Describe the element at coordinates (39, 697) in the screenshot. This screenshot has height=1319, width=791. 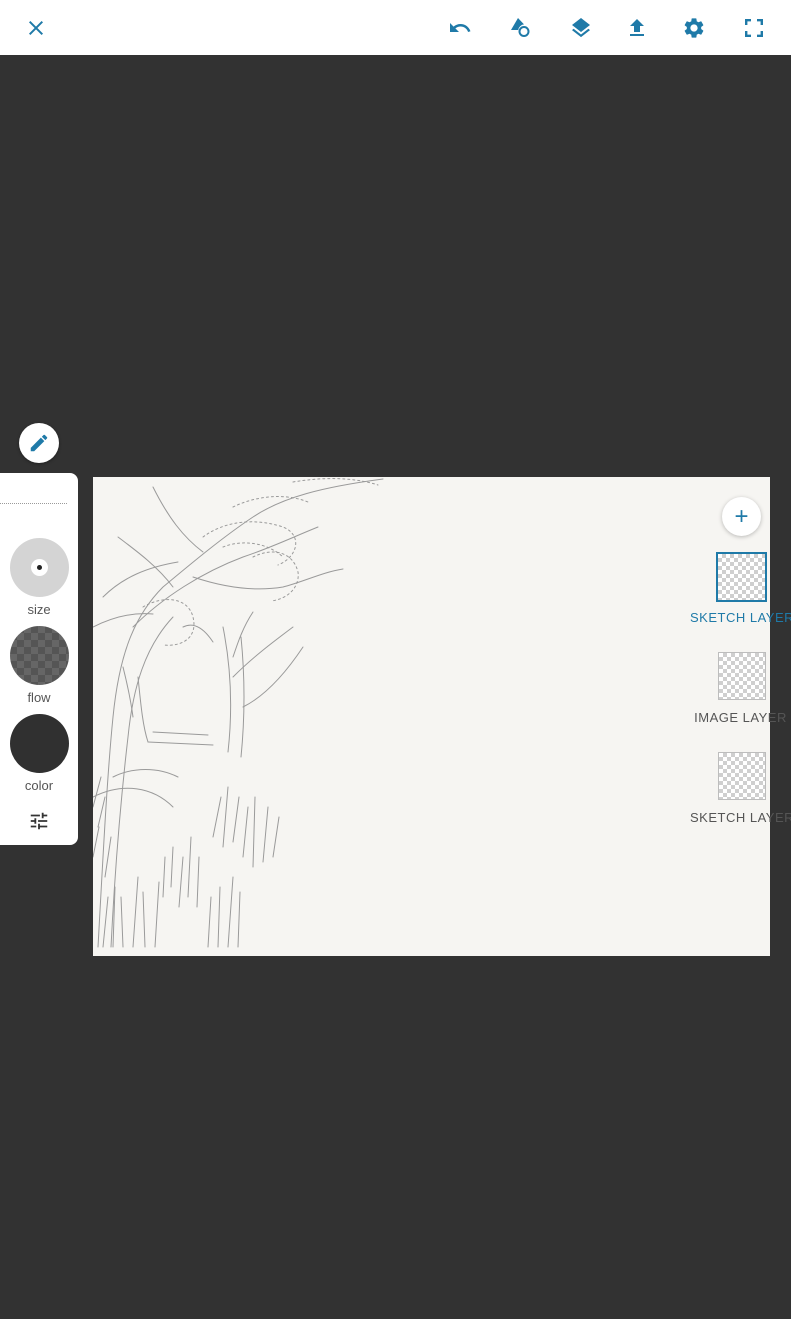
I see `flow-label: flow` at that location.